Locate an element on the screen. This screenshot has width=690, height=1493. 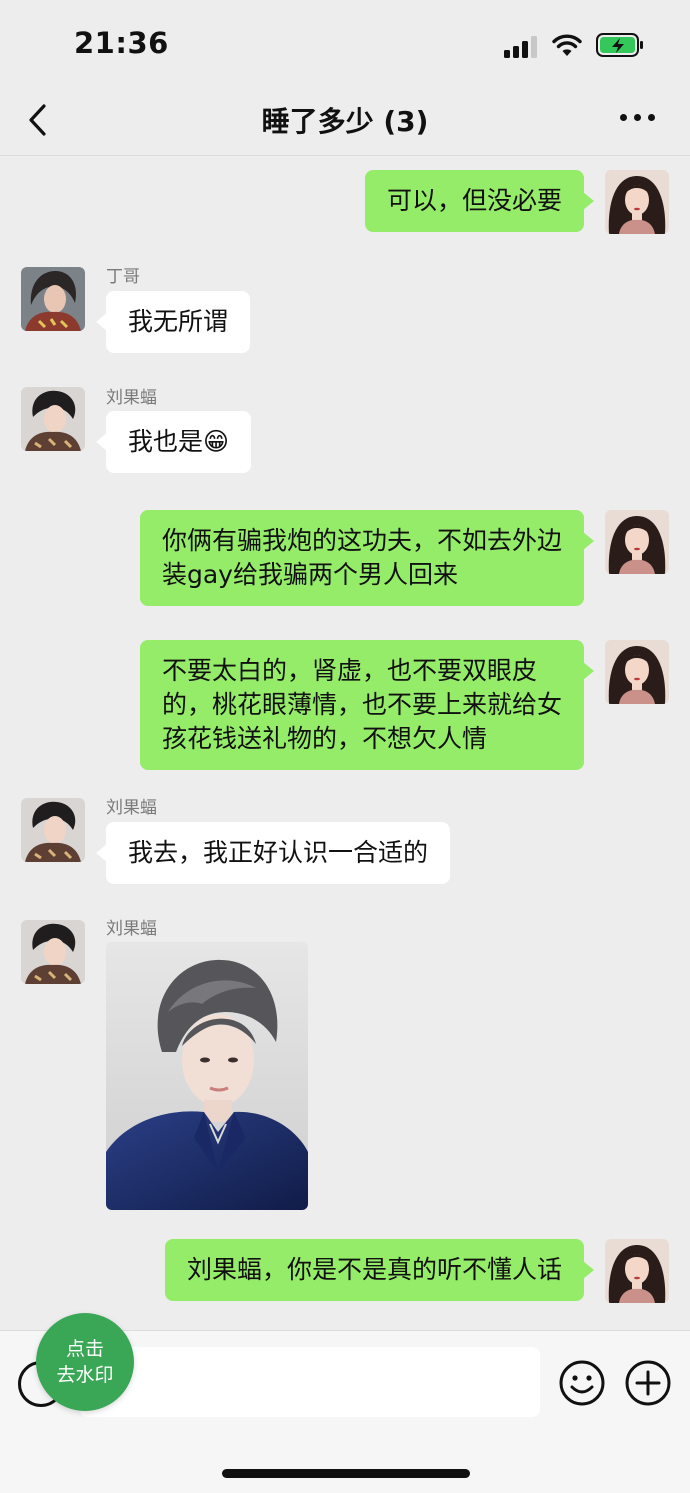
portrait-photo-icon is located at coordinates (207, 1076).